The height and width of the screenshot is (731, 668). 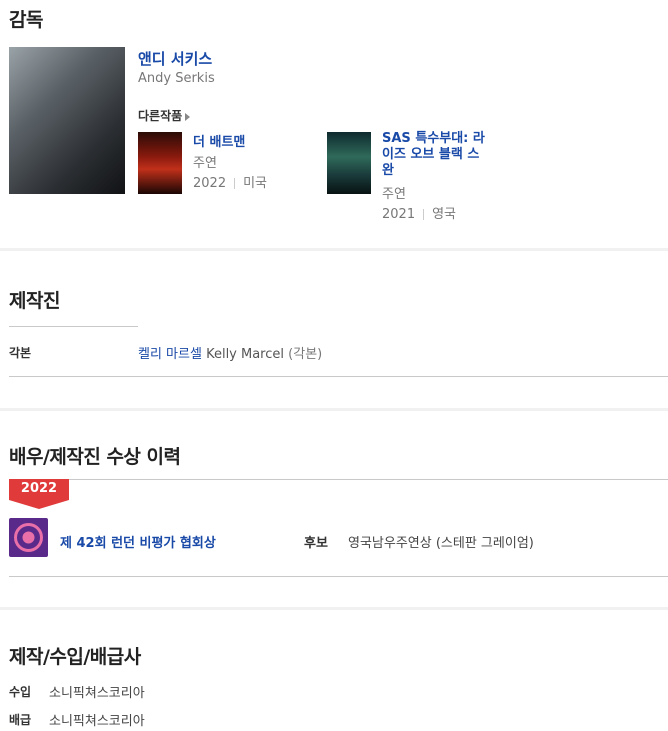 I want to click on section-title-crew: 제작진, so click(x=34, y=301).